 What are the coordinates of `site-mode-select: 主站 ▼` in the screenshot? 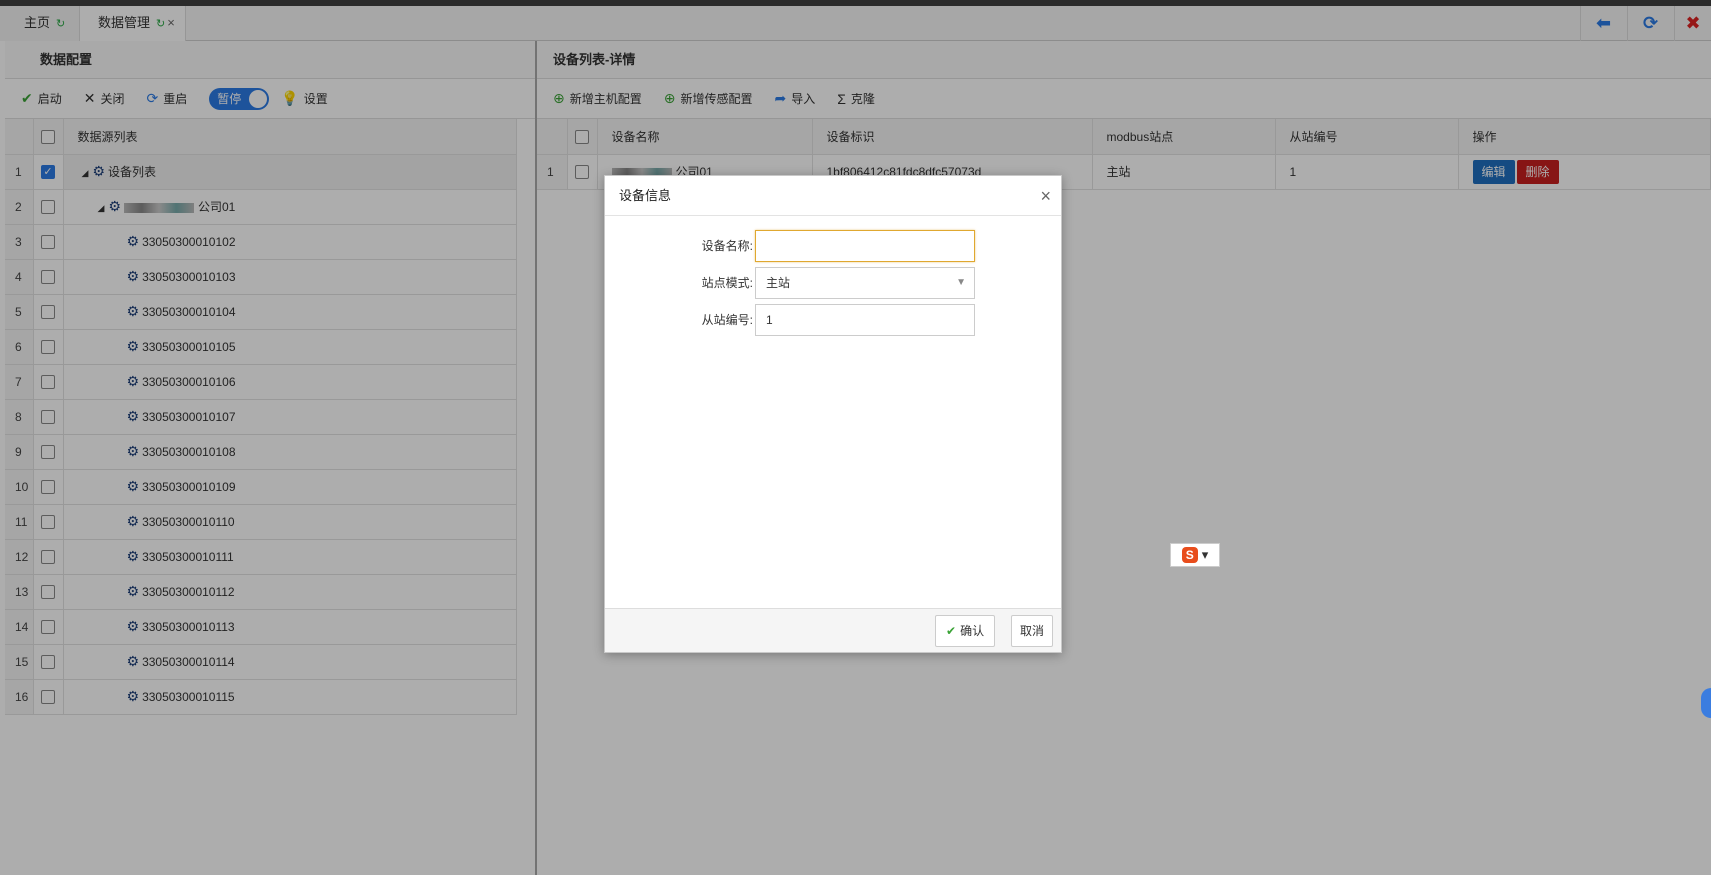 It's located at (865, 283).